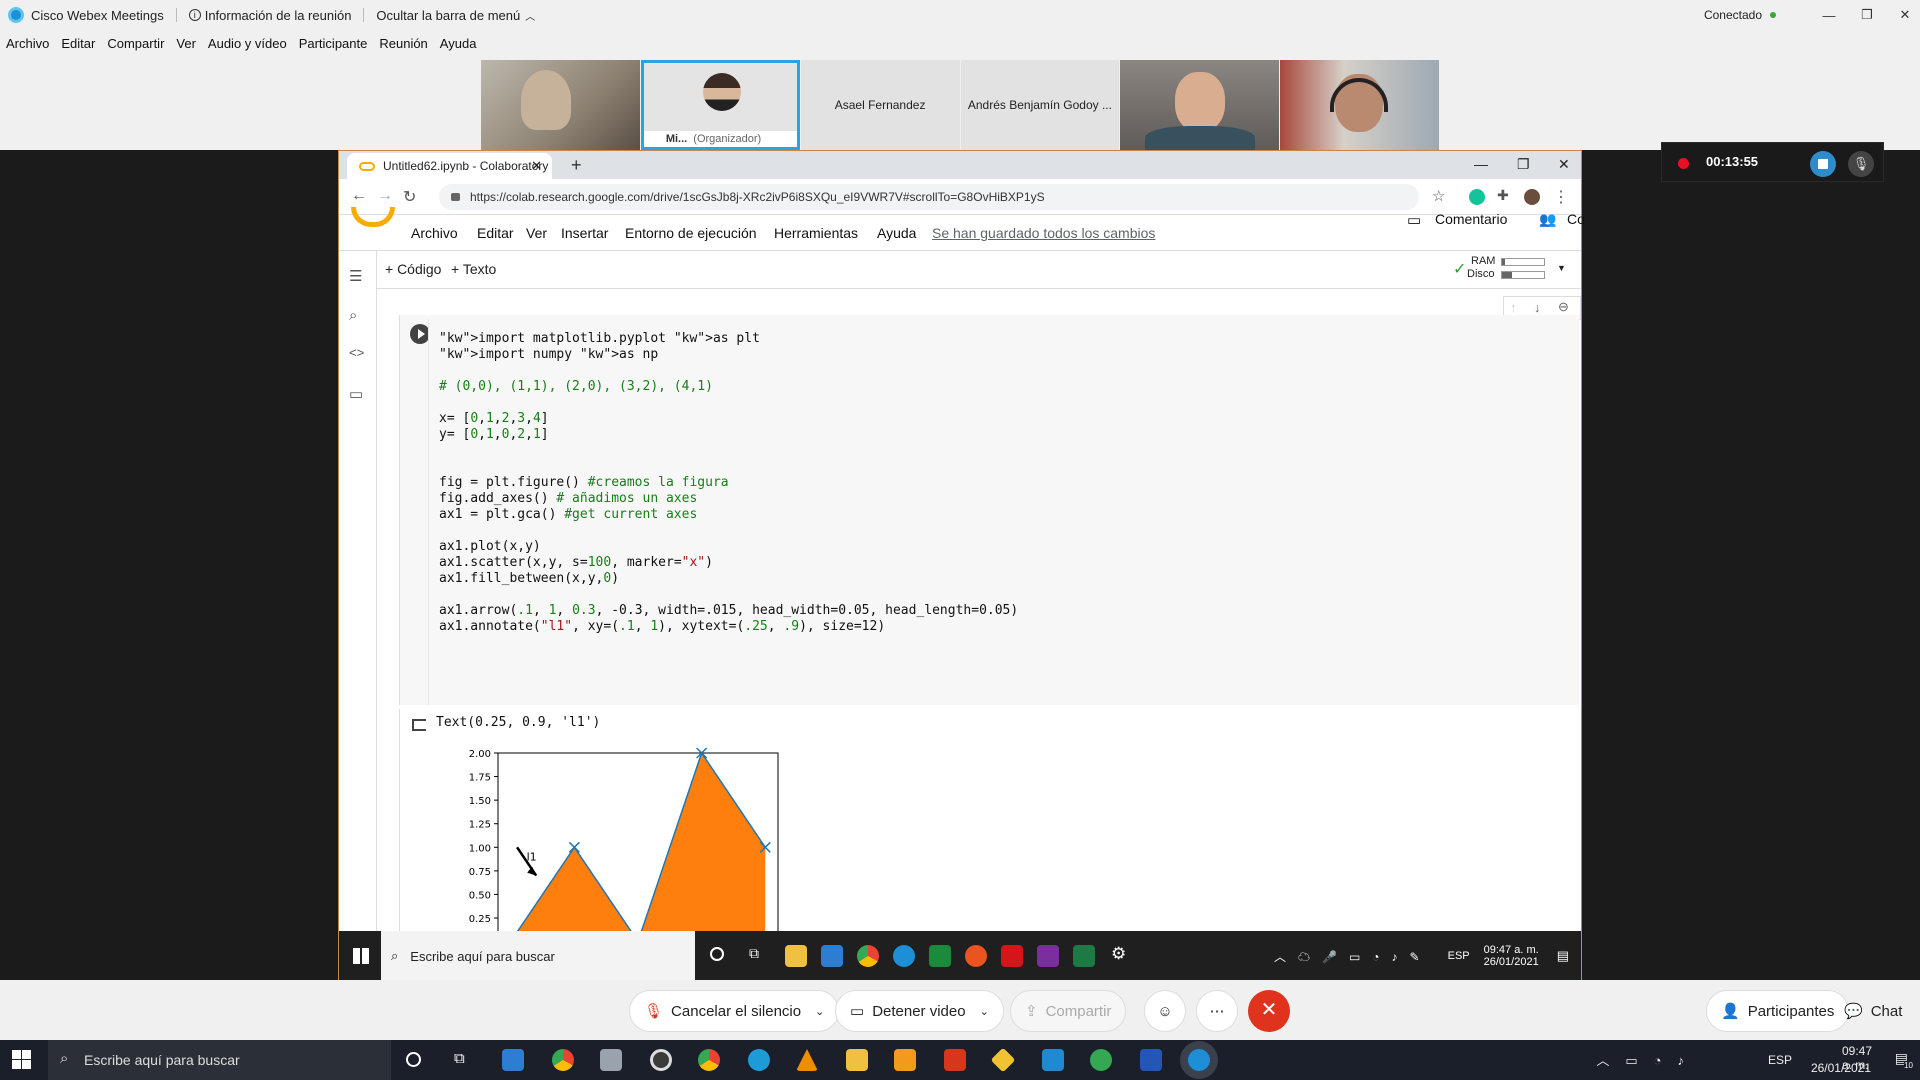 This screenshot has width=1920, height=1080. Describe the element at coordinates (513, 1060) in the screenshot. I see `mail-icon` at that location.